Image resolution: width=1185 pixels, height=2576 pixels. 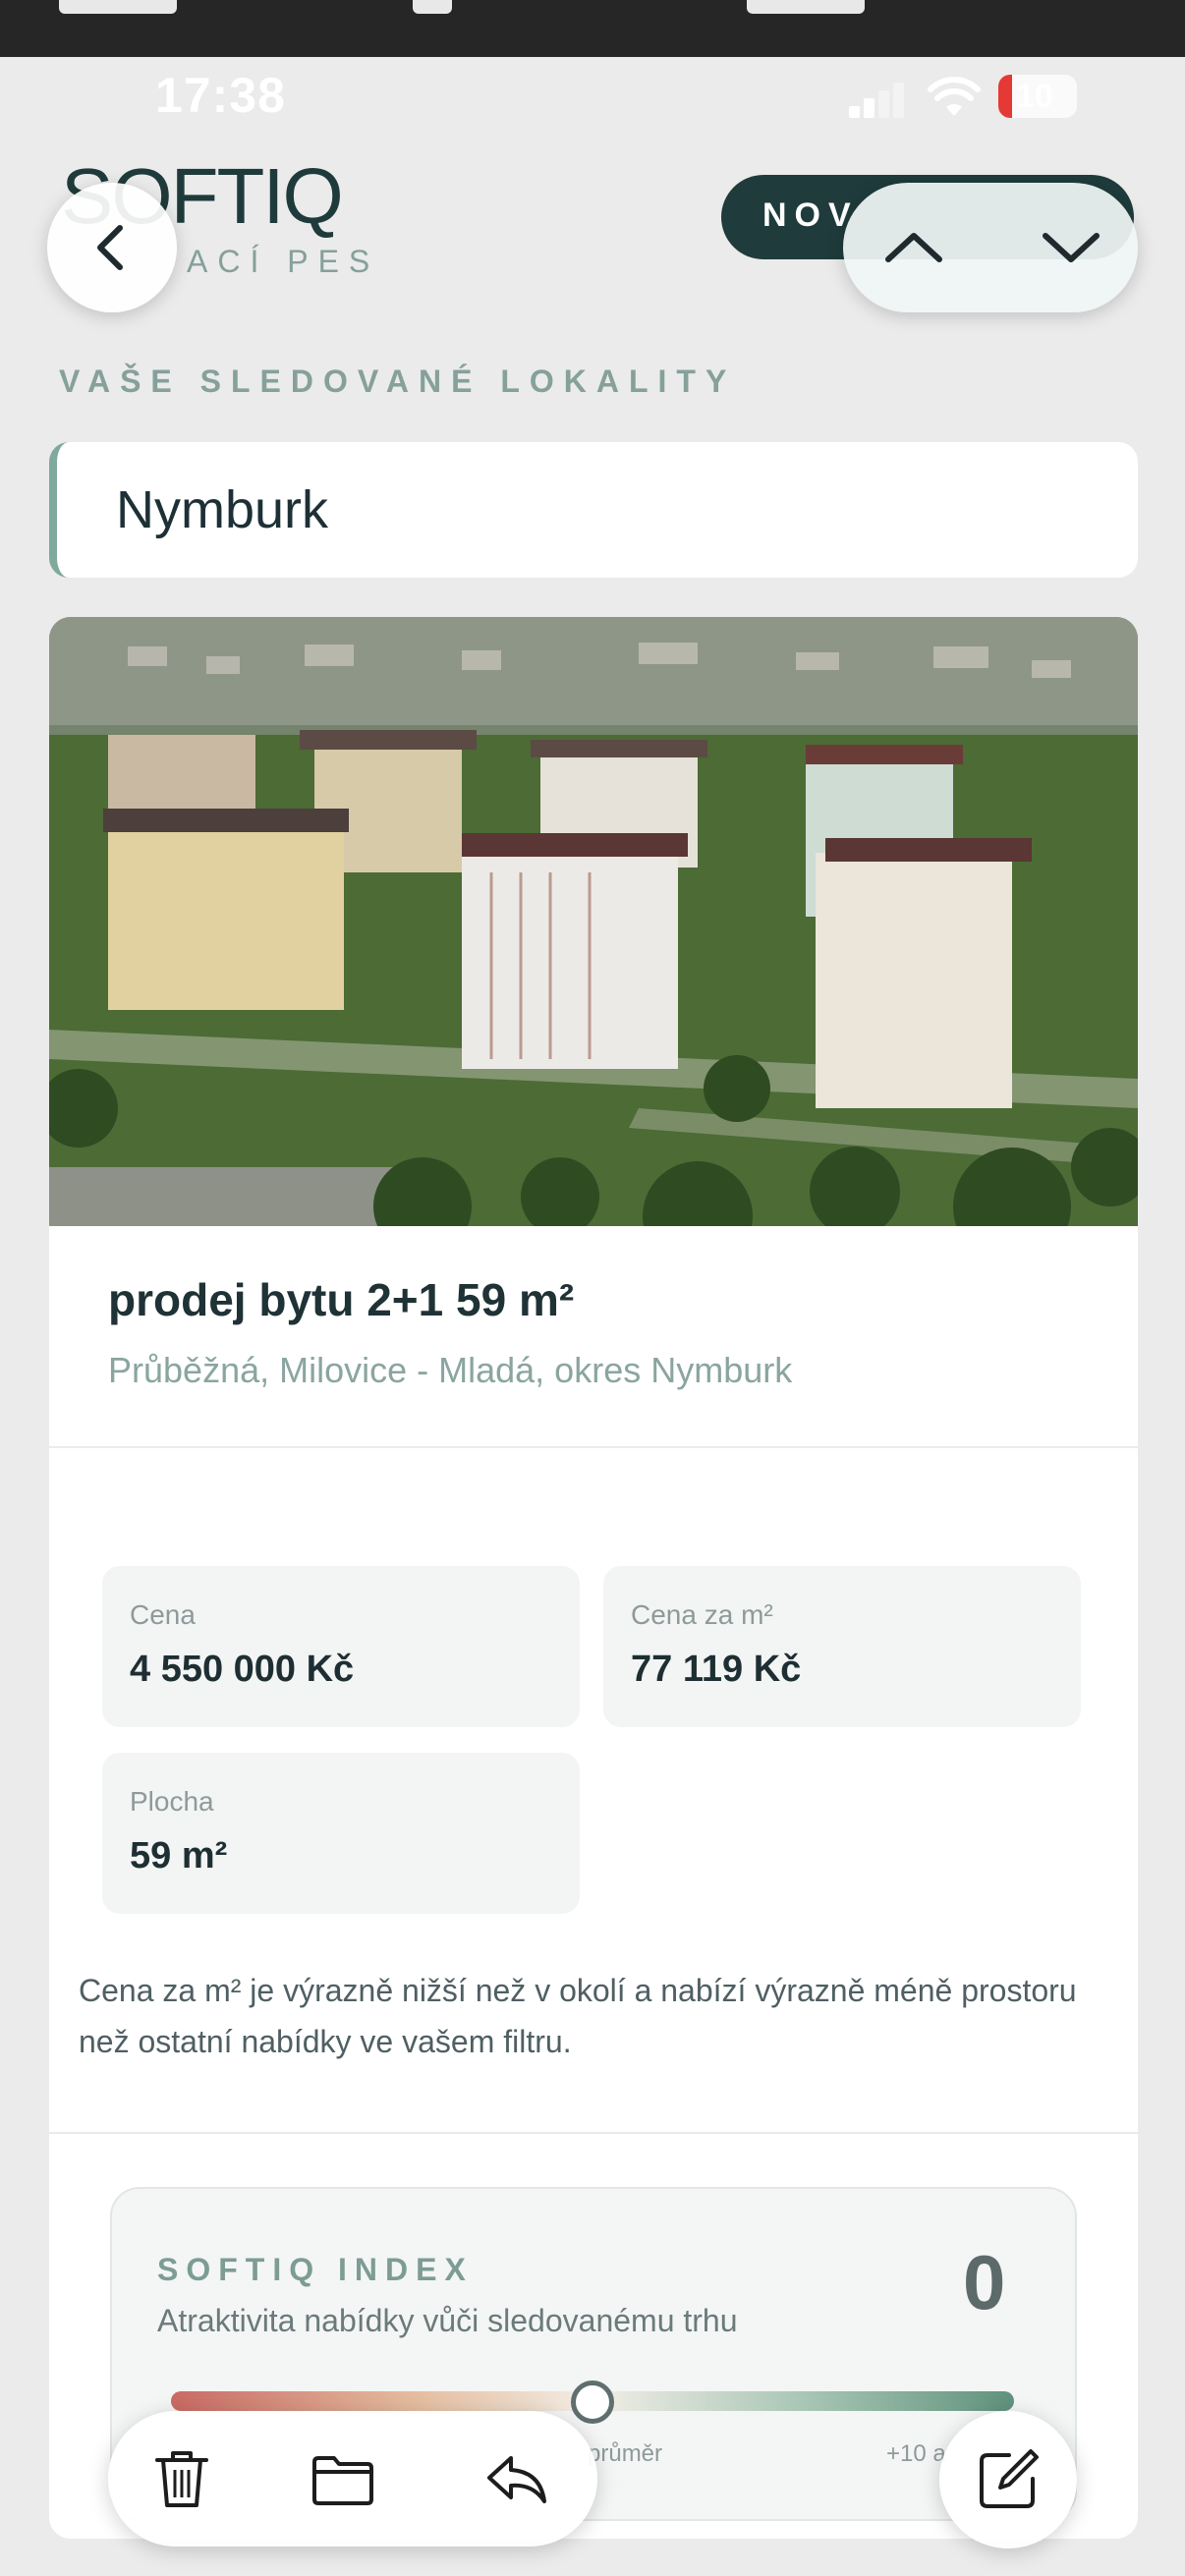 What do you see at coordinates (717, 1669) in the screenshot?
I see `stat-value: 77 119 Kč` at bounding box center [717, 1669].